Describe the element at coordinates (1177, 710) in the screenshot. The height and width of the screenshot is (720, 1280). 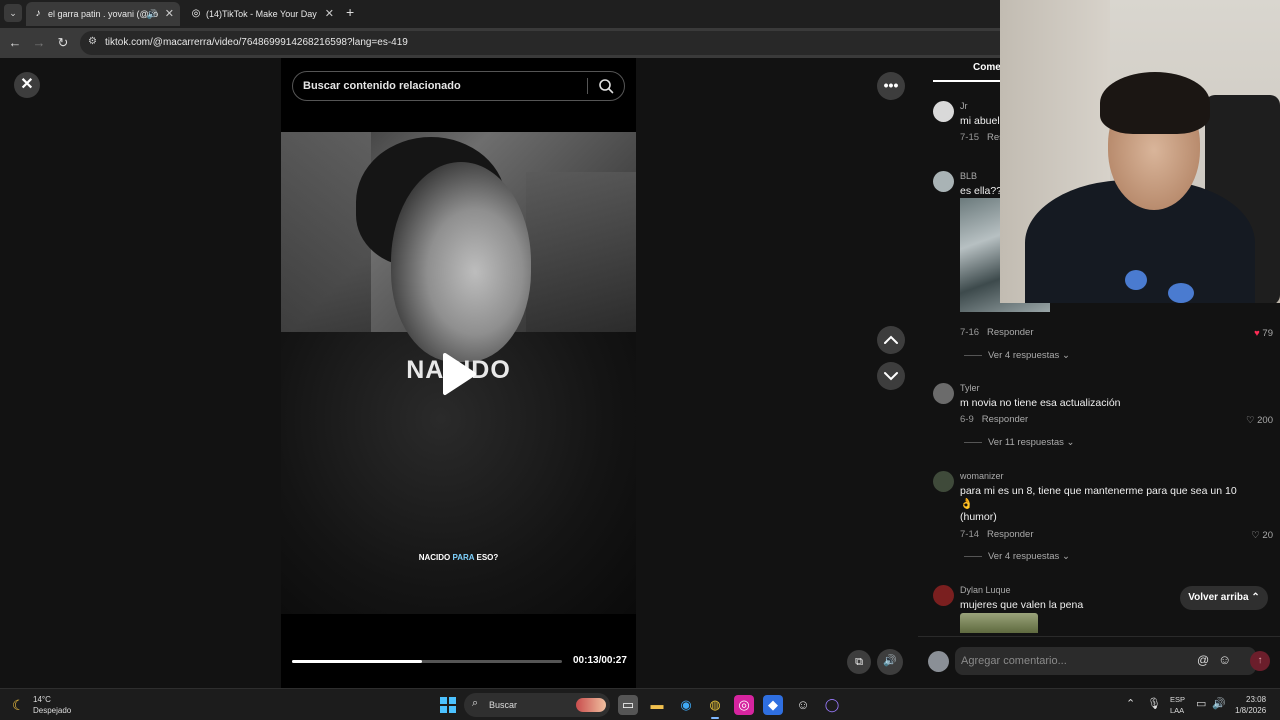
I see `keyboard-layout: LAA` at that location.